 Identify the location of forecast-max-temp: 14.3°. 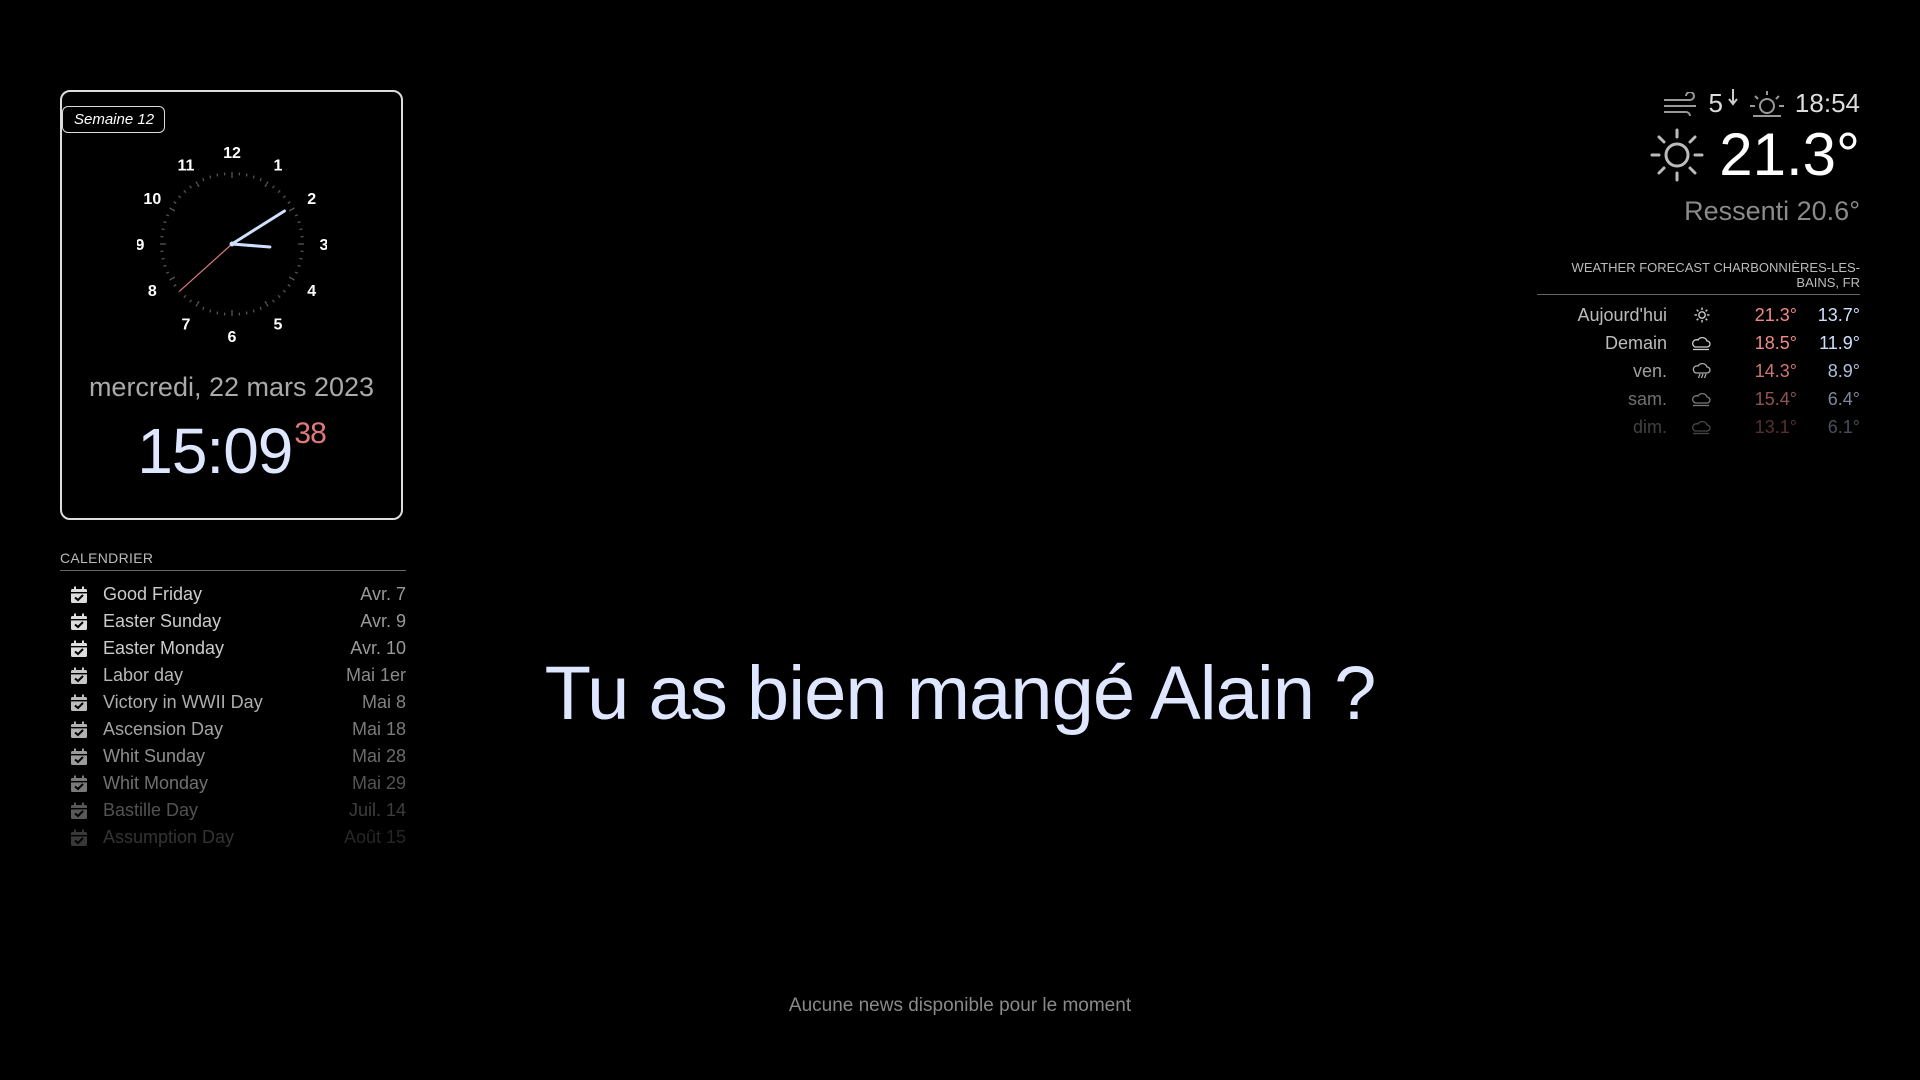
(1775, 370).